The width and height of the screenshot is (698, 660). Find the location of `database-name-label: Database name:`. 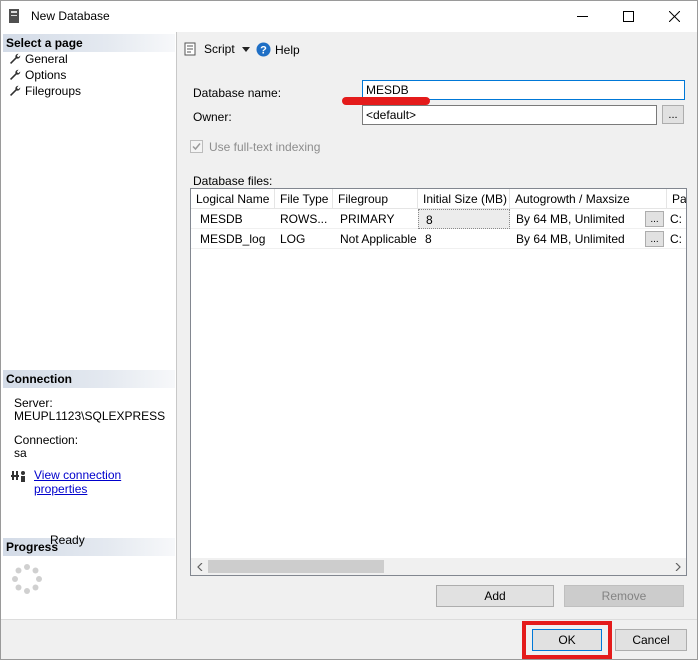

database-name-label: Database name: is located at coordinates (237, 93).